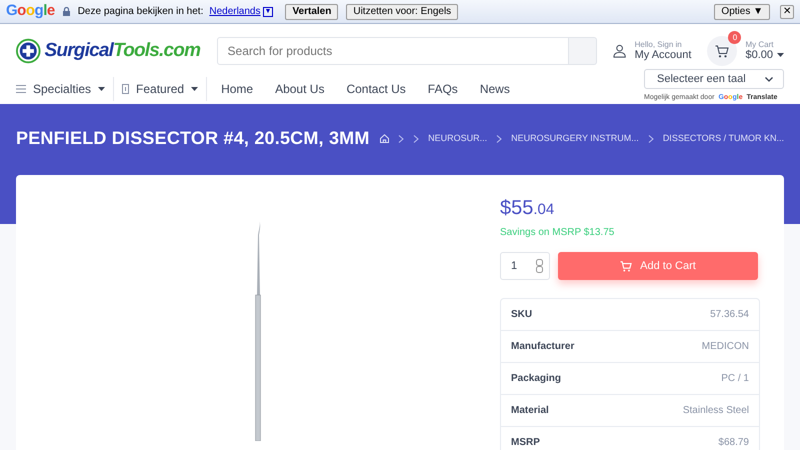 The width and height of the screenshot is (800, 450). Describe the element at coordinates (299, 89) in the screenshot. I see `nav-link: About Us` at that location.